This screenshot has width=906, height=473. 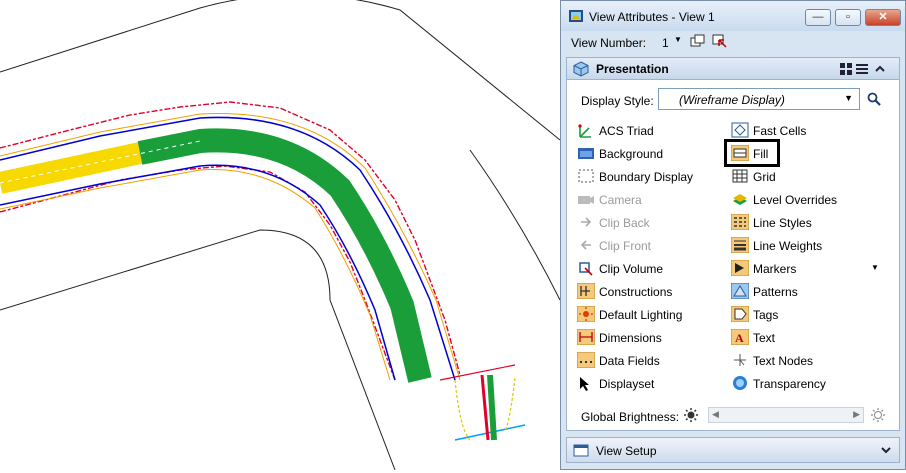 What do you see at coordinates (584, 384) in the screenshot?
I see `displayset-icon` at bounding box center [584, 384].